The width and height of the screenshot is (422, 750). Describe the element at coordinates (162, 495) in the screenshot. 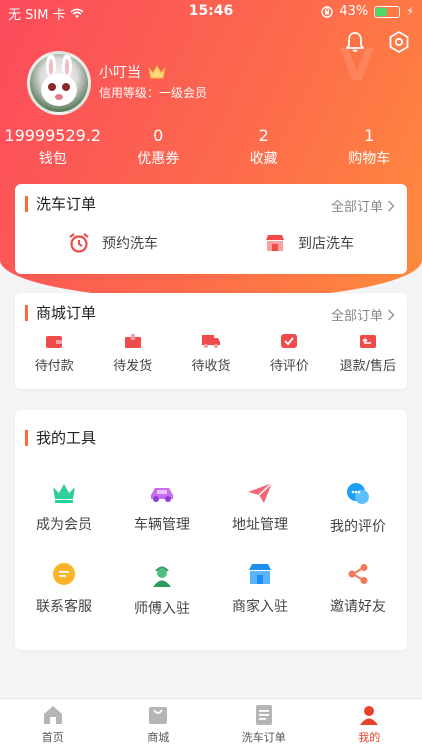

I see `car-icon` at that location.